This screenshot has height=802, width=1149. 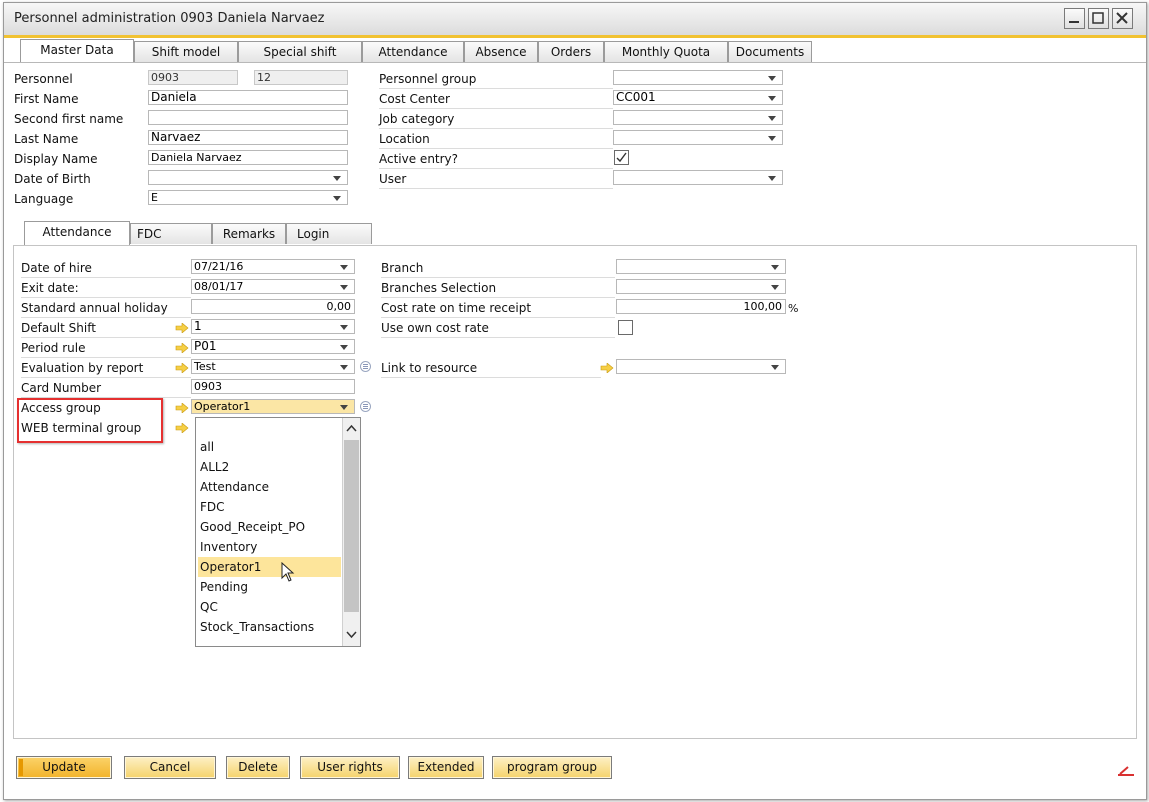 What do you see at coordinates (1074, 18) in the screenshot?
I see `minimize-button` at bounding box center [1074, 18].